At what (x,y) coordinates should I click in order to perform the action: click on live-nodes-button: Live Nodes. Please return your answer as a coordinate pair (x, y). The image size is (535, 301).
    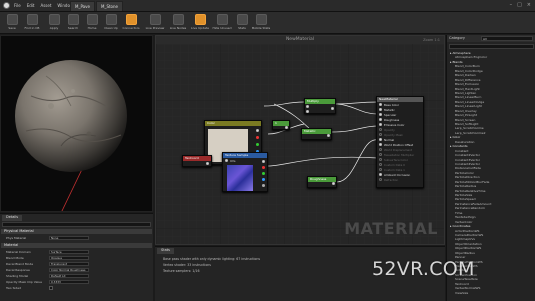
    Looking at the image, I should click on (178, 23).